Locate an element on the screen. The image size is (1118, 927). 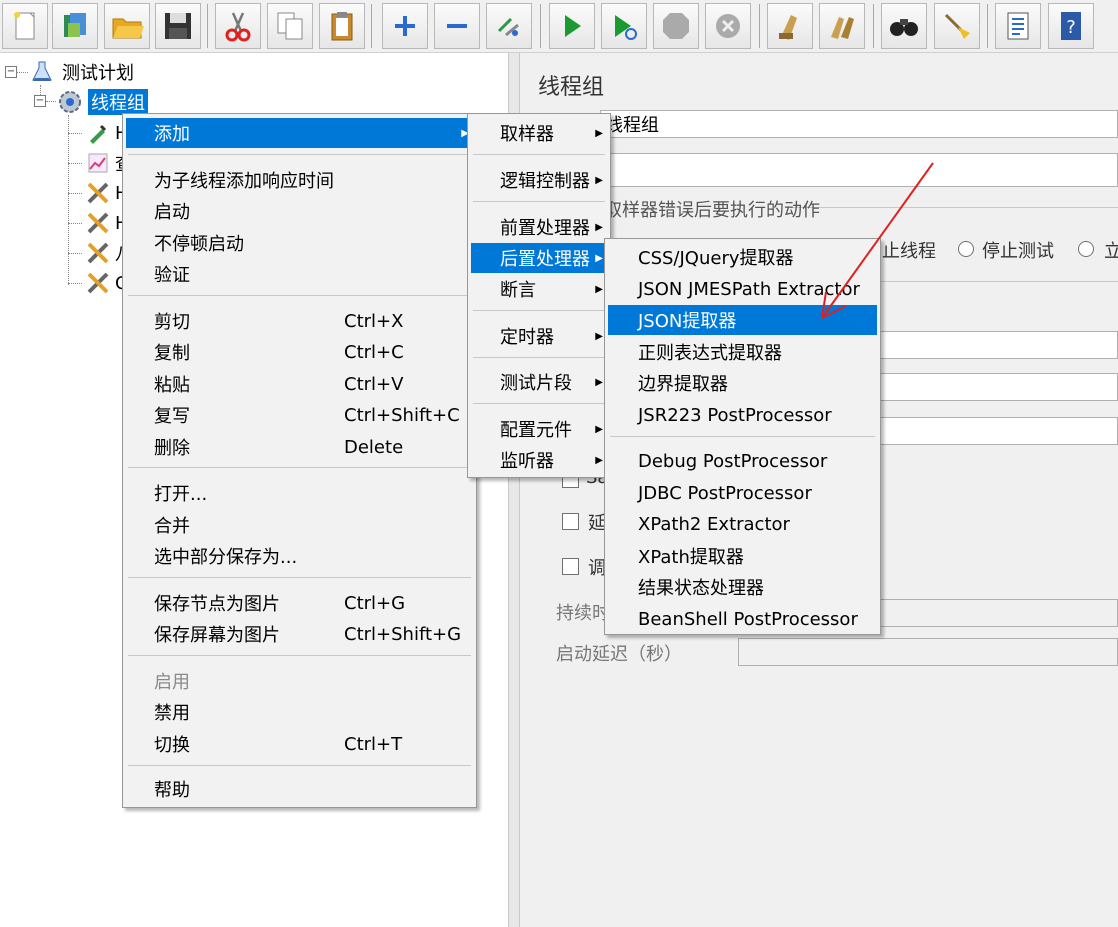
submenu-post-processors: 后置处理器 ▶ is located at coordinates (539, 258).